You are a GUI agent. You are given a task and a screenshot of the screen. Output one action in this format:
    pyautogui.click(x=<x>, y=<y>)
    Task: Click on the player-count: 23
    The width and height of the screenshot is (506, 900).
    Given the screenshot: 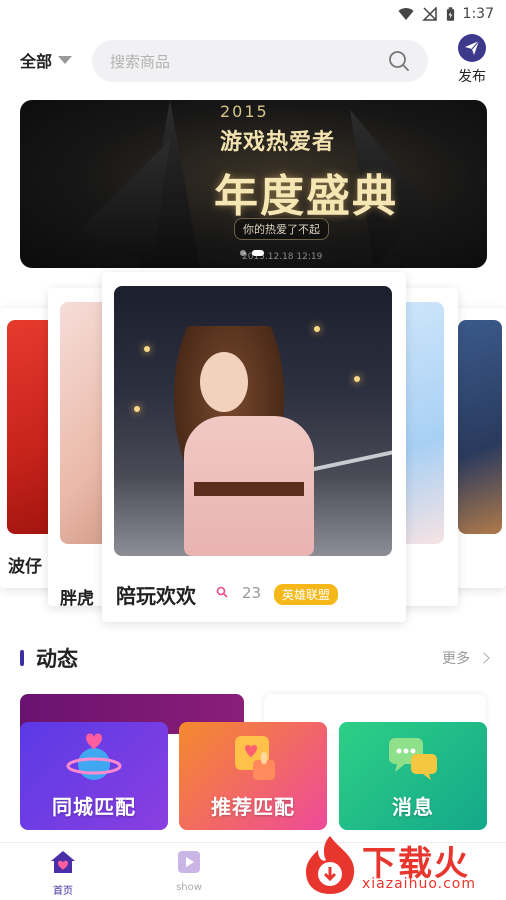 What is the action you would take?
    pyautogui.click(x=252, y=593)
    